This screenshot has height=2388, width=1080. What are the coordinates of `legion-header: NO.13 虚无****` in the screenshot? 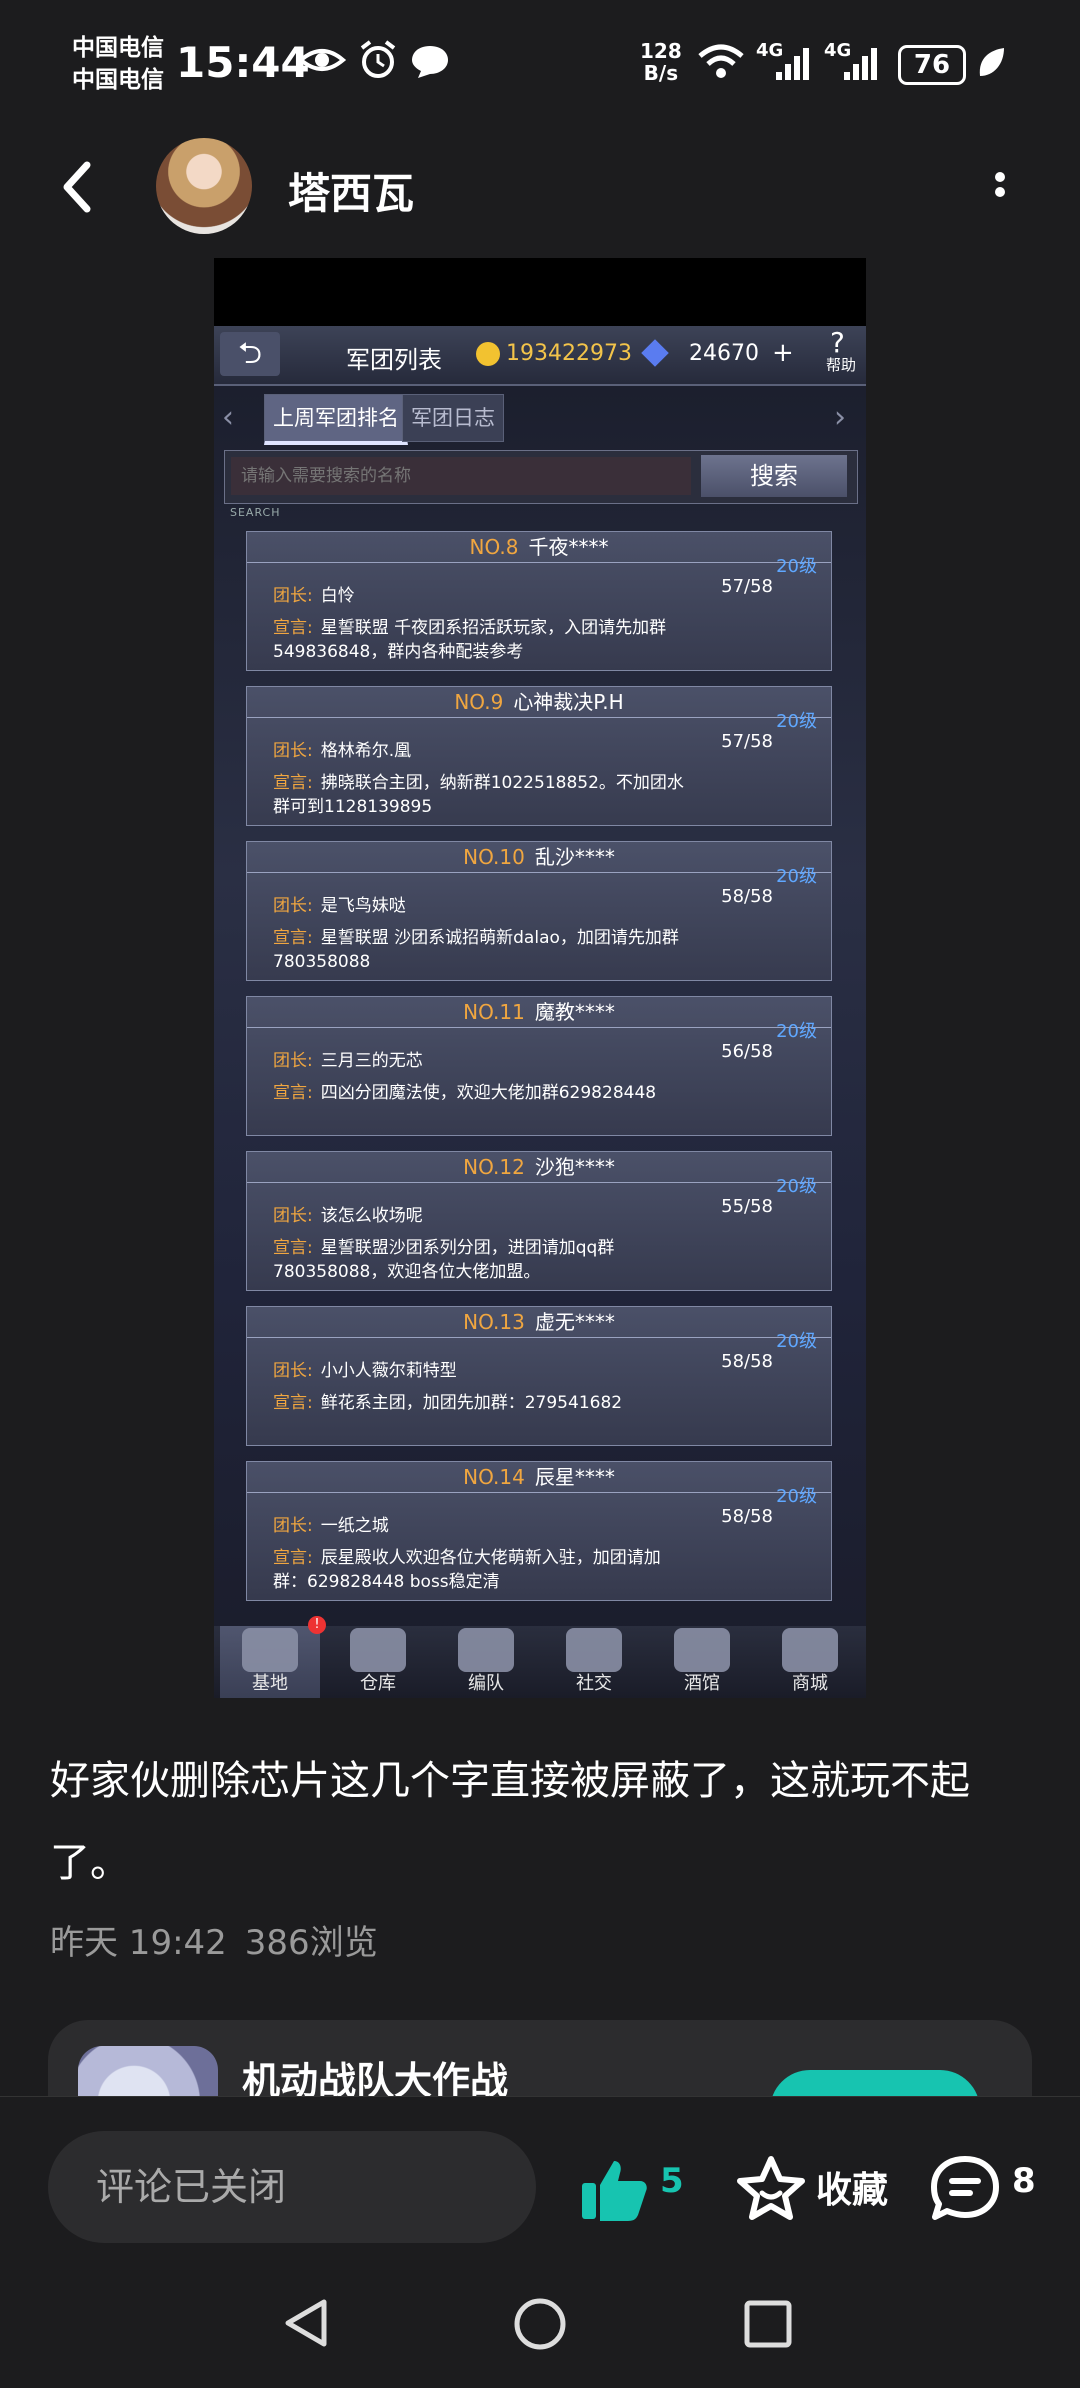 It's located at (539, 1322).